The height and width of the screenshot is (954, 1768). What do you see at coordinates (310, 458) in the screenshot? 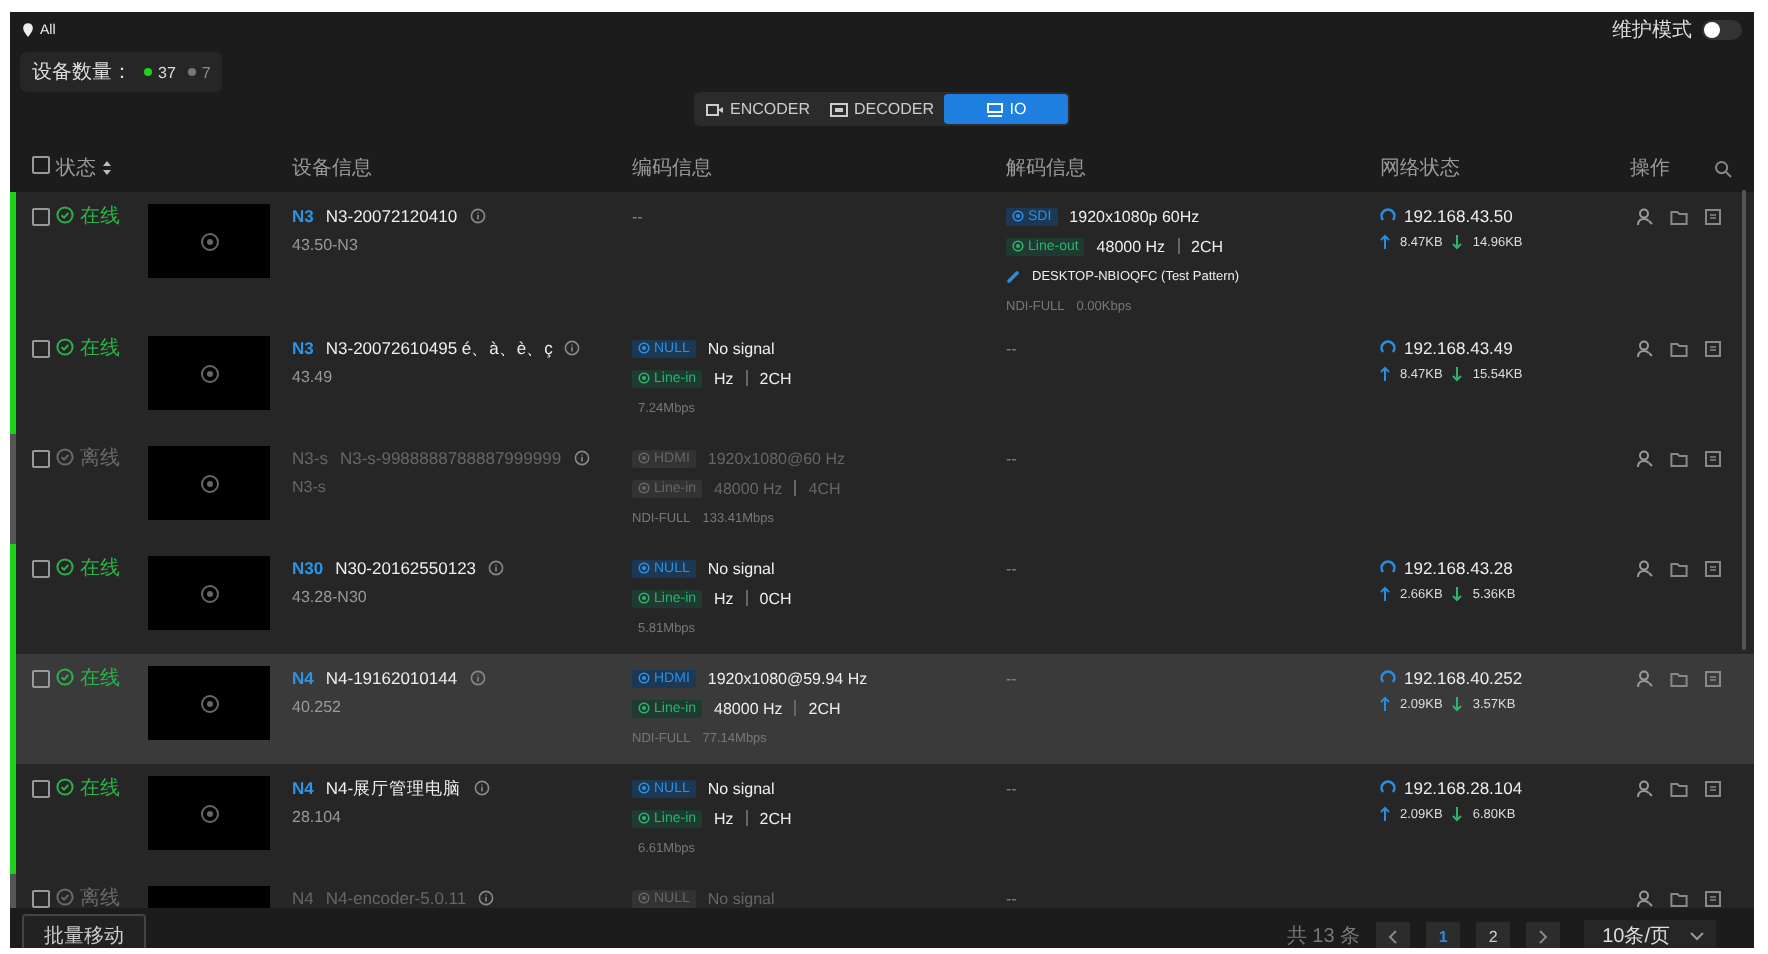
I see `device-model: N3-s` at bounding box center [310, 458].